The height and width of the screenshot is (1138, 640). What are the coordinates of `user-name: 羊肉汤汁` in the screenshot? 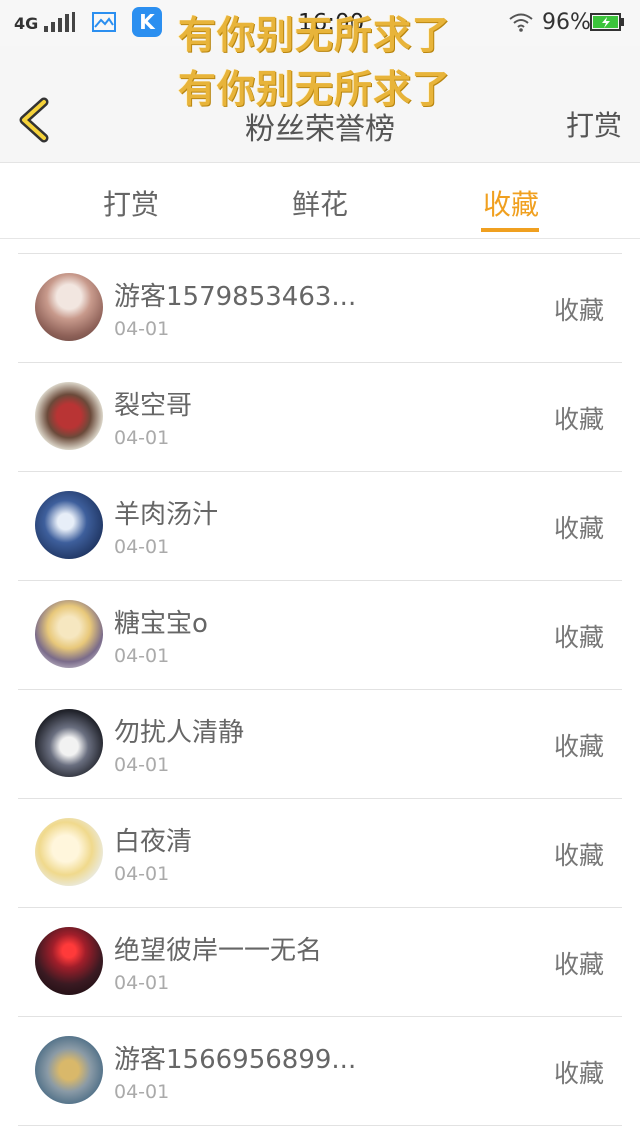 It's located at (166, 515).